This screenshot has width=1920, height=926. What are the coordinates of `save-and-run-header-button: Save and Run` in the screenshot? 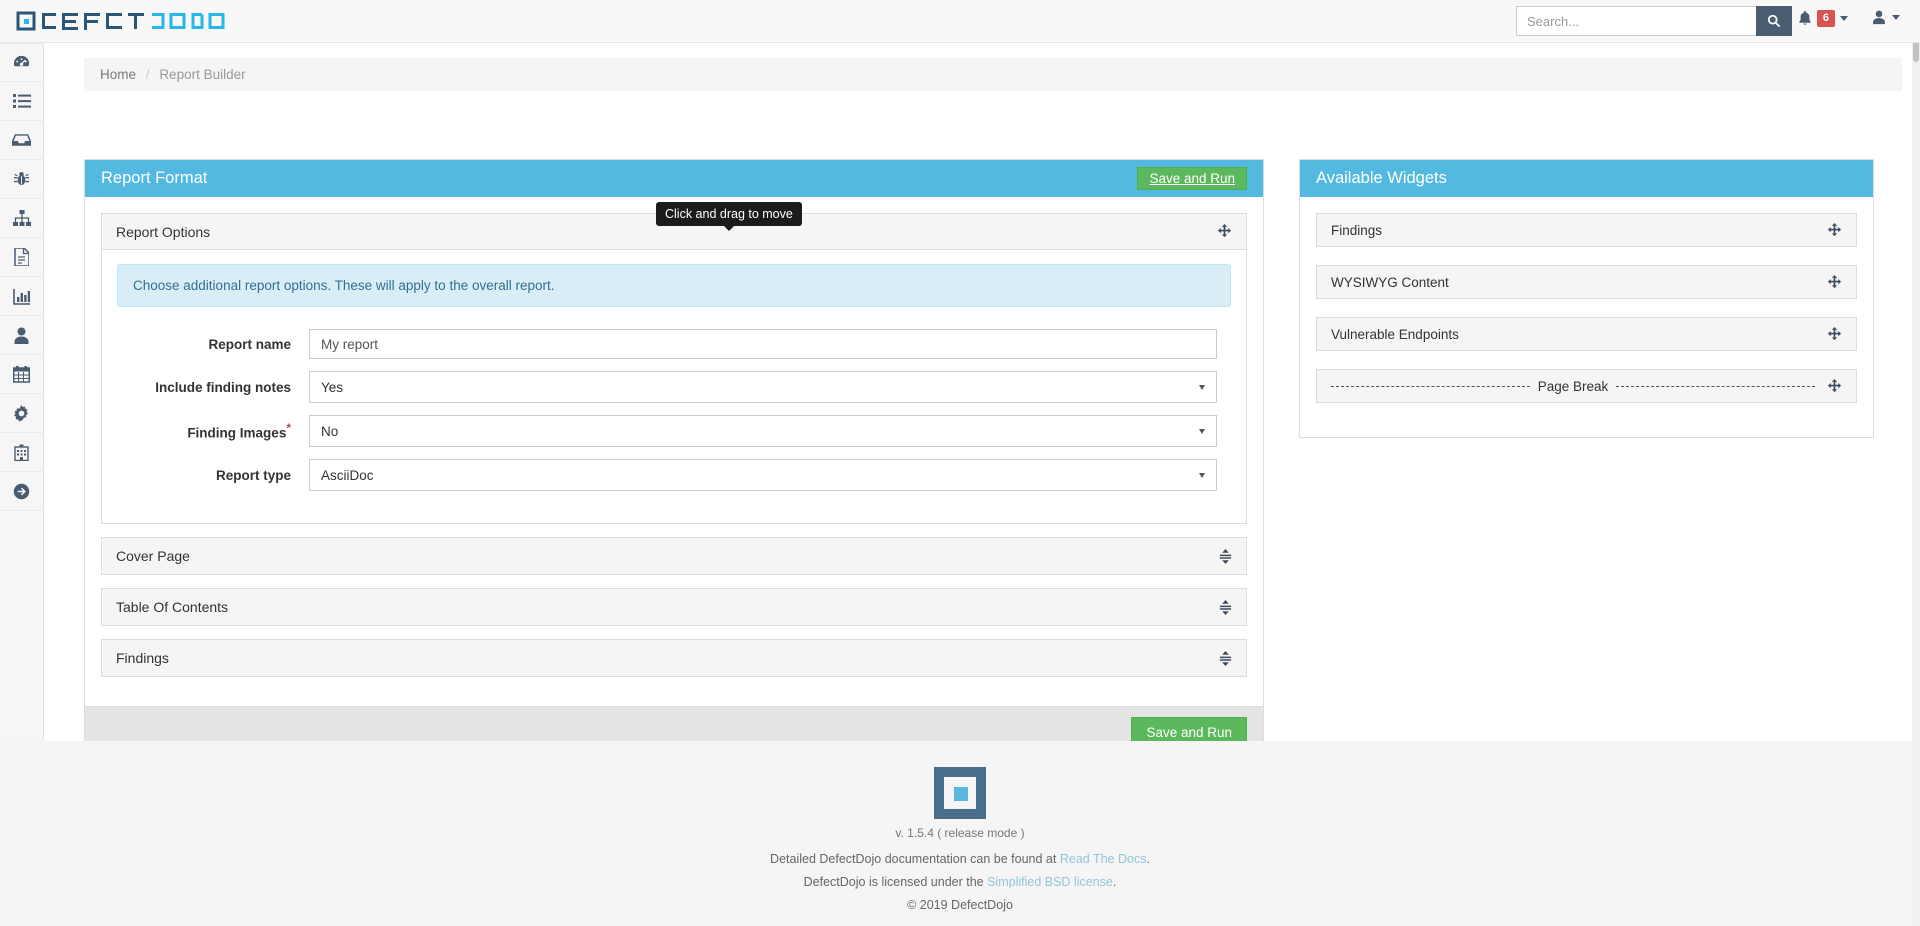 It's located at (1192, 178).